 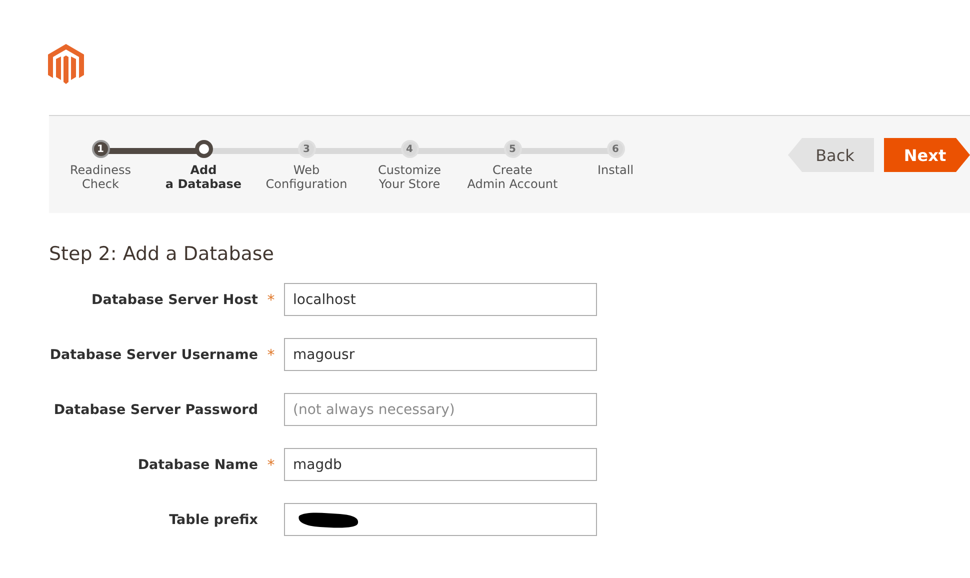 What do you see at coordinates (307, 177) in the screenshot?
I see `step-label: Web Configuration` at bounding box center [307, 177].